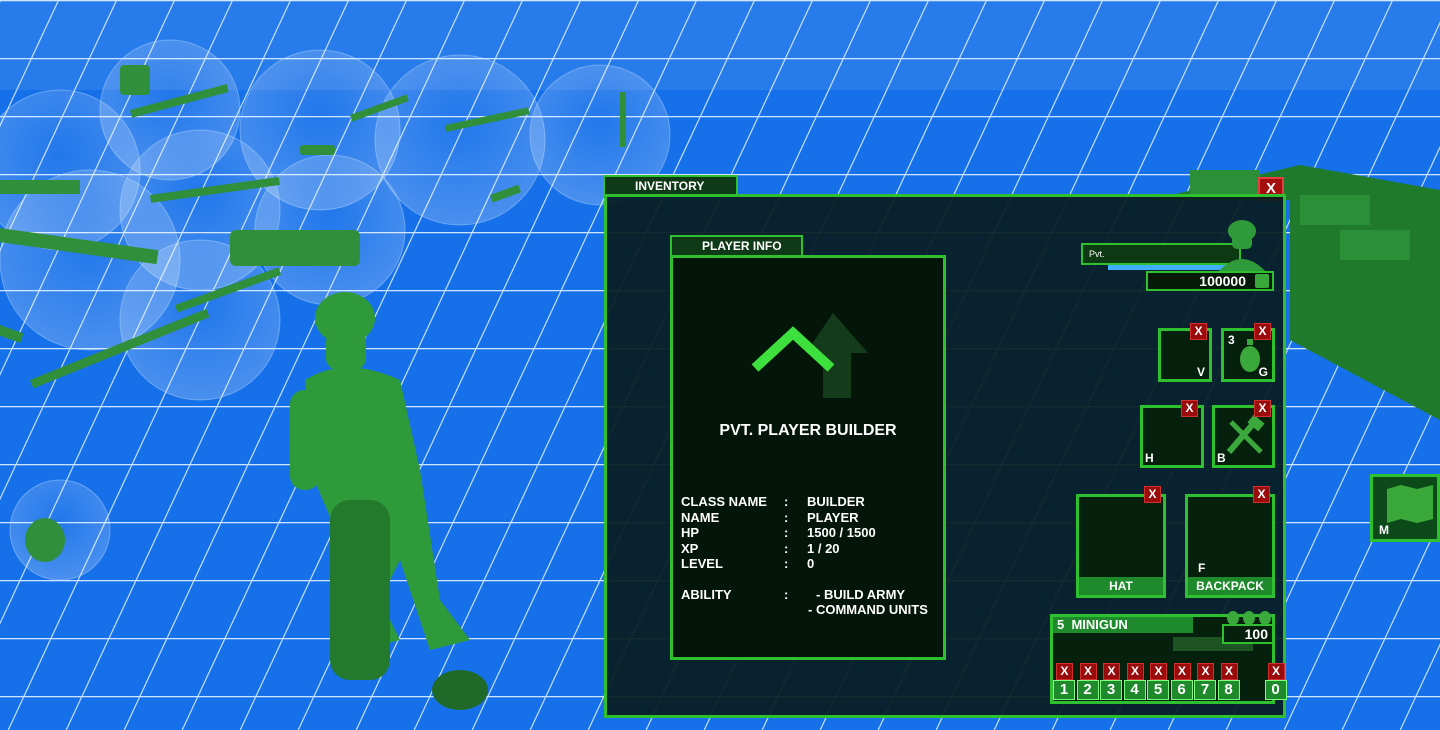 The height and width of the screenshot is (730, 1440). What do you see at coordinates (1231, 340) in the screenshot?
I see `grenade-count: 3` at bounding box center [1231, 340].